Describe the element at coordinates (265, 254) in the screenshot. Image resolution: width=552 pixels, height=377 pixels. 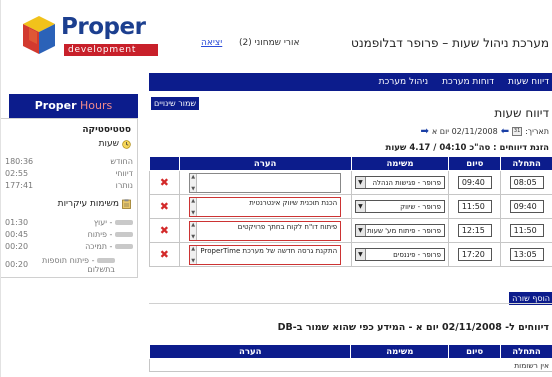
I see `note-textarea: ▲ ▼ התקנת גרסה חדשה של מערכת ProperTime` at that location.